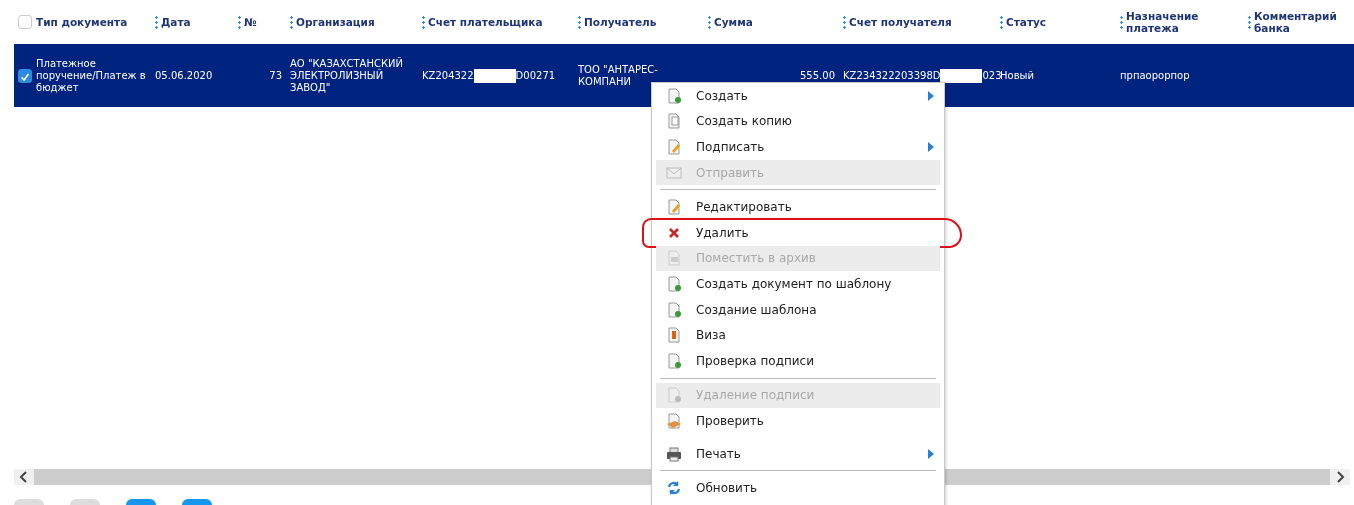  I want to click on table-cell: KZ234322203398D 023, so click(922, 75).